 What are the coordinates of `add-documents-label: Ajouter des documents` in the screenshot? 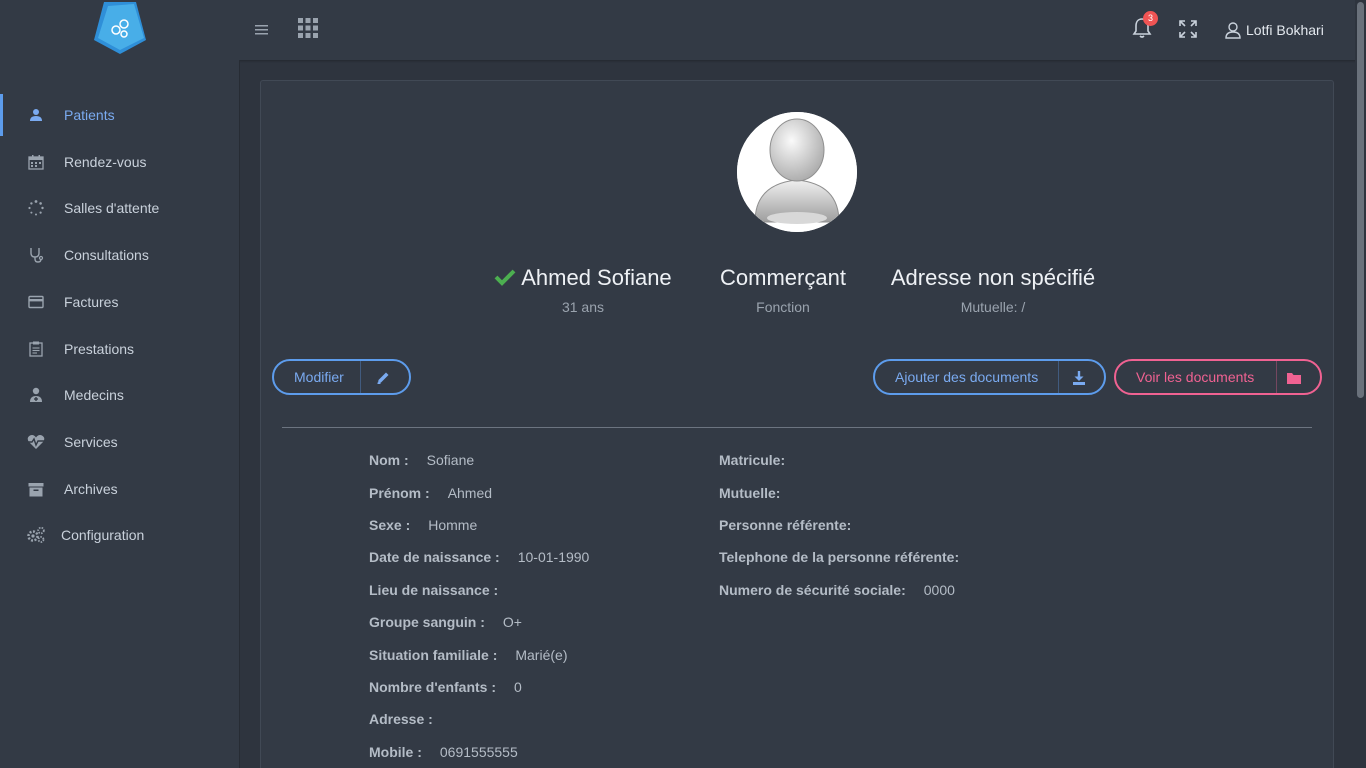 It's located at (967, 377).